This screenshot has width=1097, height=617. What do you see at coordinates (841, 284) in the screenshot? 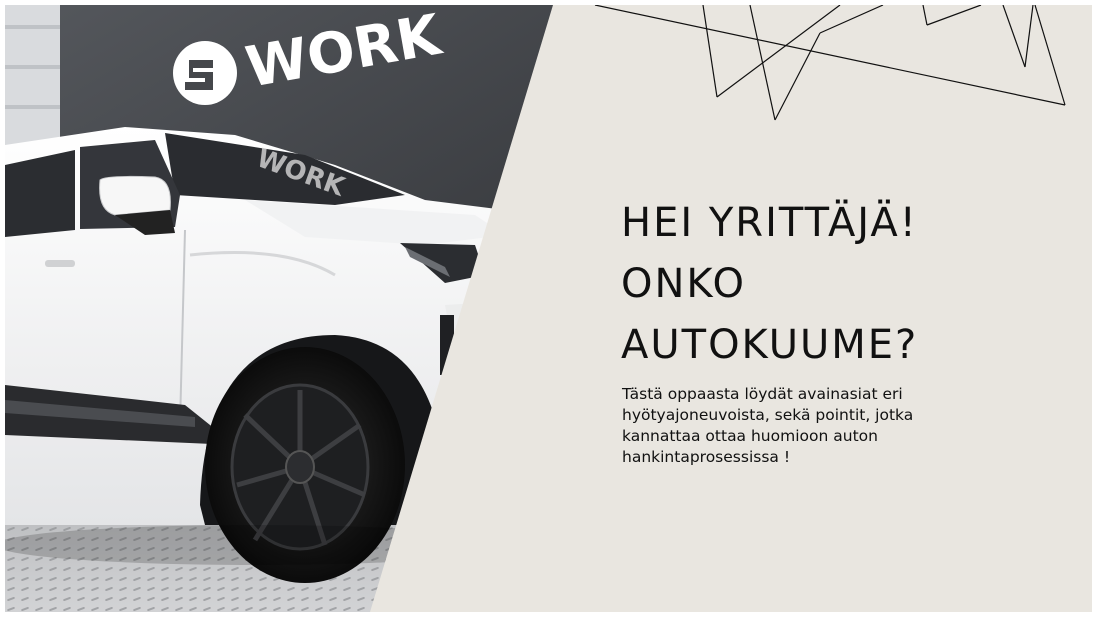
I see `page-title: HEI YRITTÄJÄ! ONKO AUTOKUUME?` at bounding box center [841, 284].